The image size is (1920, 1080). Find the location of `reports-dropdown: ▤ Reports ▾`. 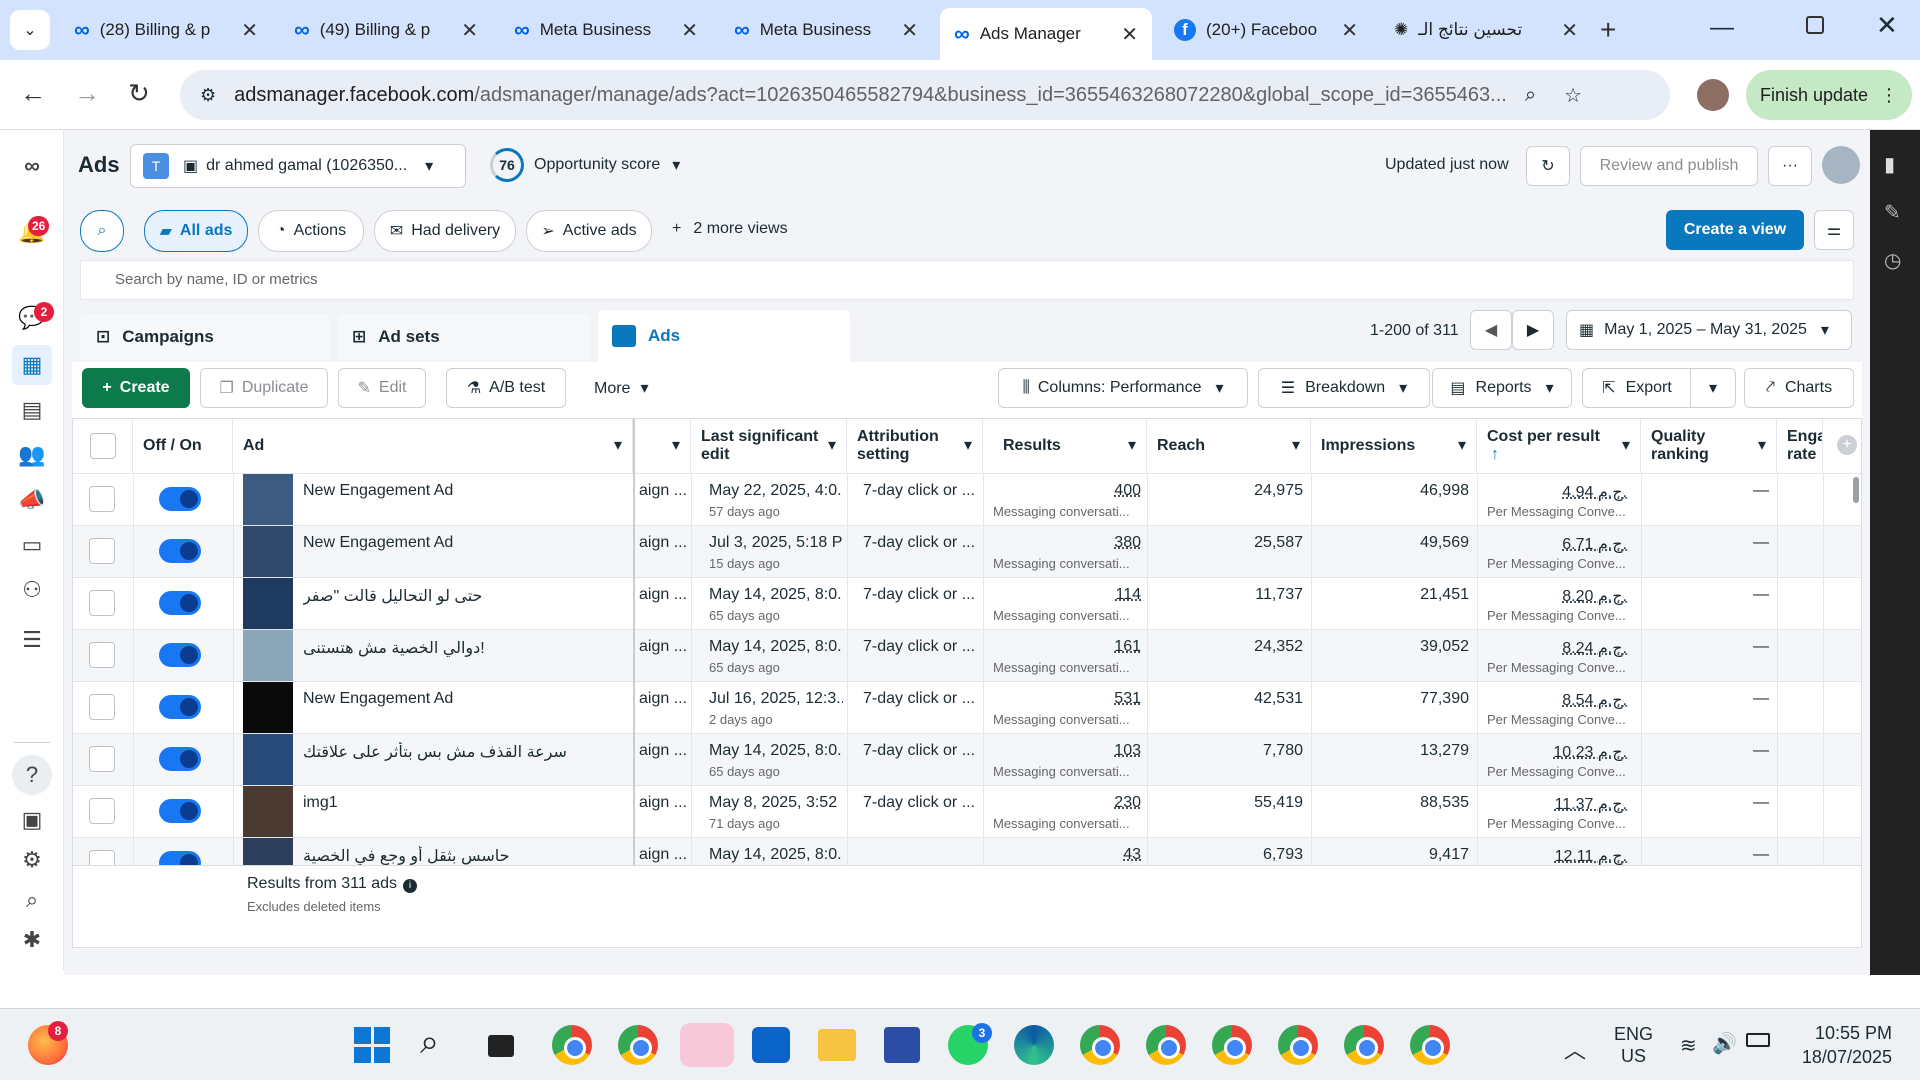

reports-dropdown: ▤ Reports ▾ is located at coordinates (1502, 388).